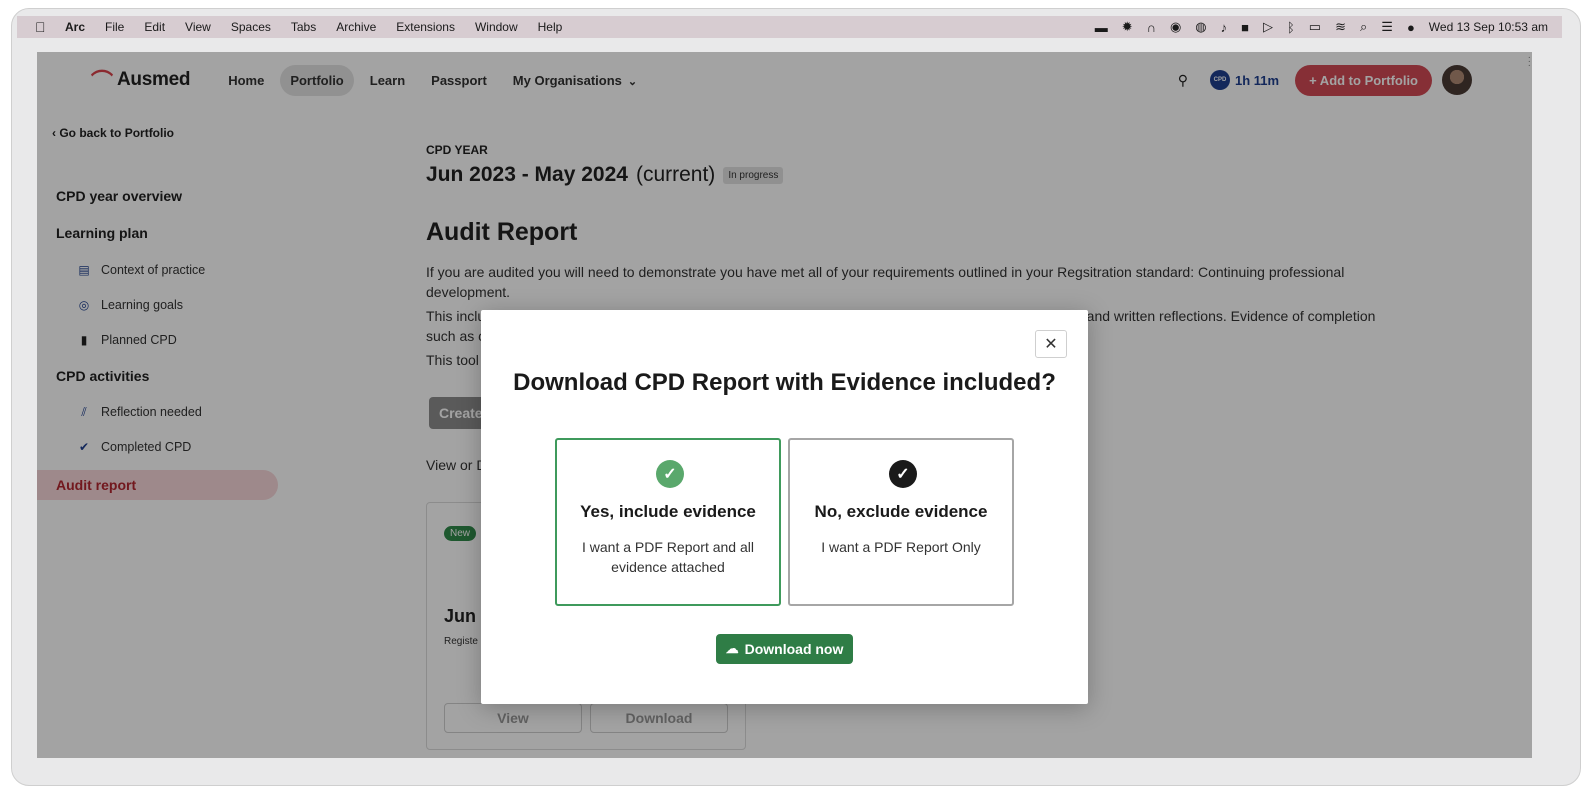 Image resolution: width=1592 pixels, height=802 pixels. Describe the element at coordinates (1488, 27) in the screenshot. I see `menu-clock: Wed 13 Sep 10:53 am` at that location.